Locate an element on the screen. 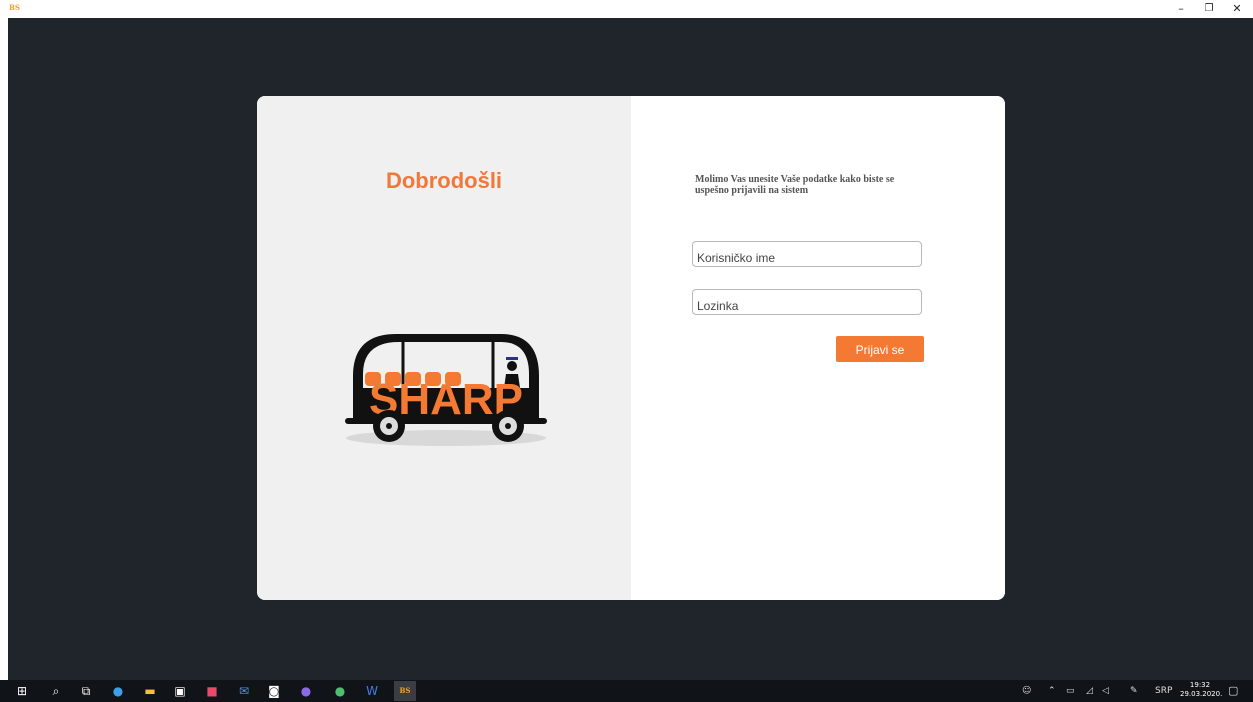 The width and height of the screenshot is (1253, 702). password-field is located at coordinates (807, 302).